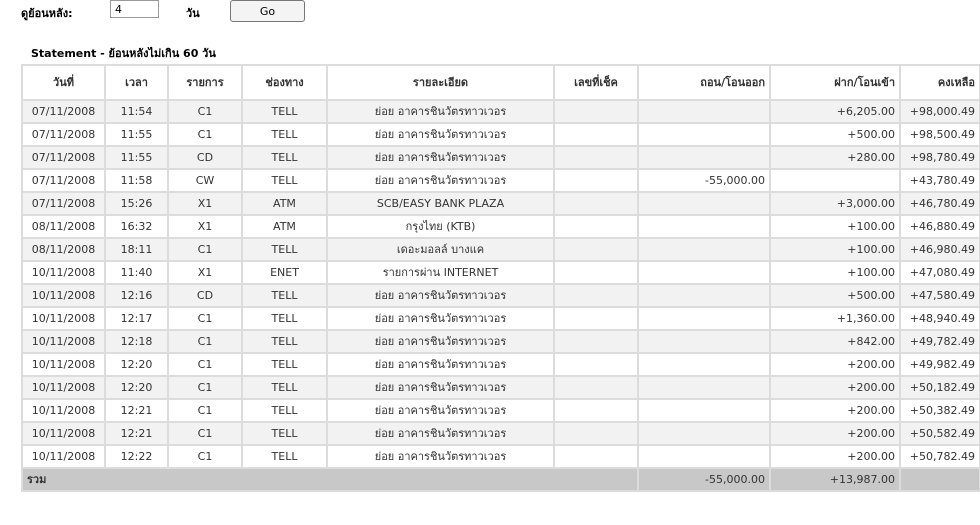 The width and height of the screenshot is (980, 525). What do you see at coordinates (136, 410) in the screenshot?
I see `cell-time: 12:21` at bounding box center [136, 410].